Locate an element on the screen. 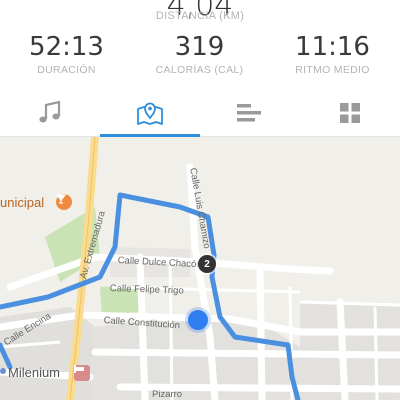 This screenshot has height=400, width=400. tab-splits is located at coordinates (250, 113).